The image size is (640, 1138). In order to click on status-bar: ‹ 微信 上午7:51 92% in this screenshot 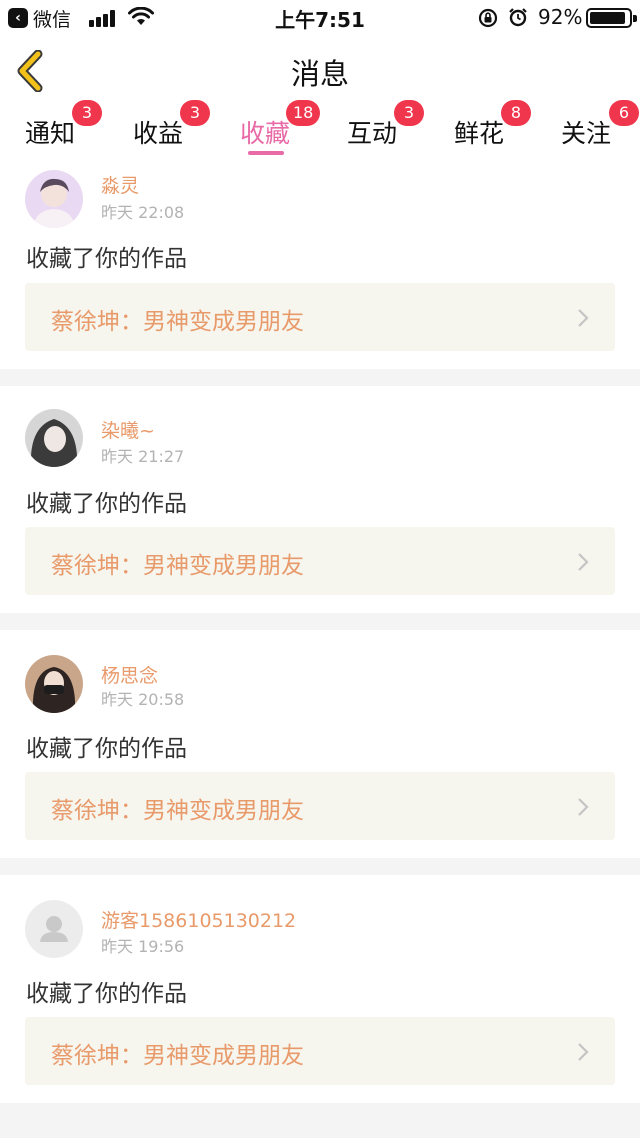, I will do `click(320, 17)`.